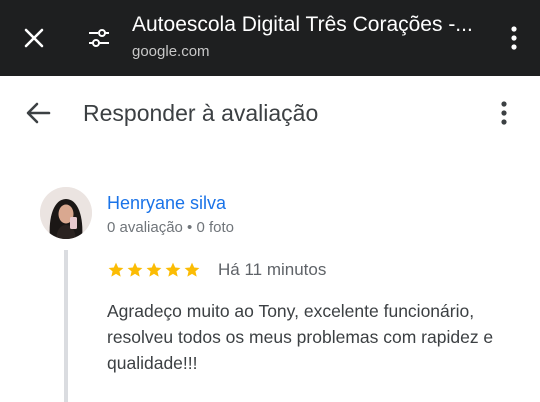 The height and width of the screenshot is (402, 540). I want to click on arrow-back-icon, so click(38, 113).